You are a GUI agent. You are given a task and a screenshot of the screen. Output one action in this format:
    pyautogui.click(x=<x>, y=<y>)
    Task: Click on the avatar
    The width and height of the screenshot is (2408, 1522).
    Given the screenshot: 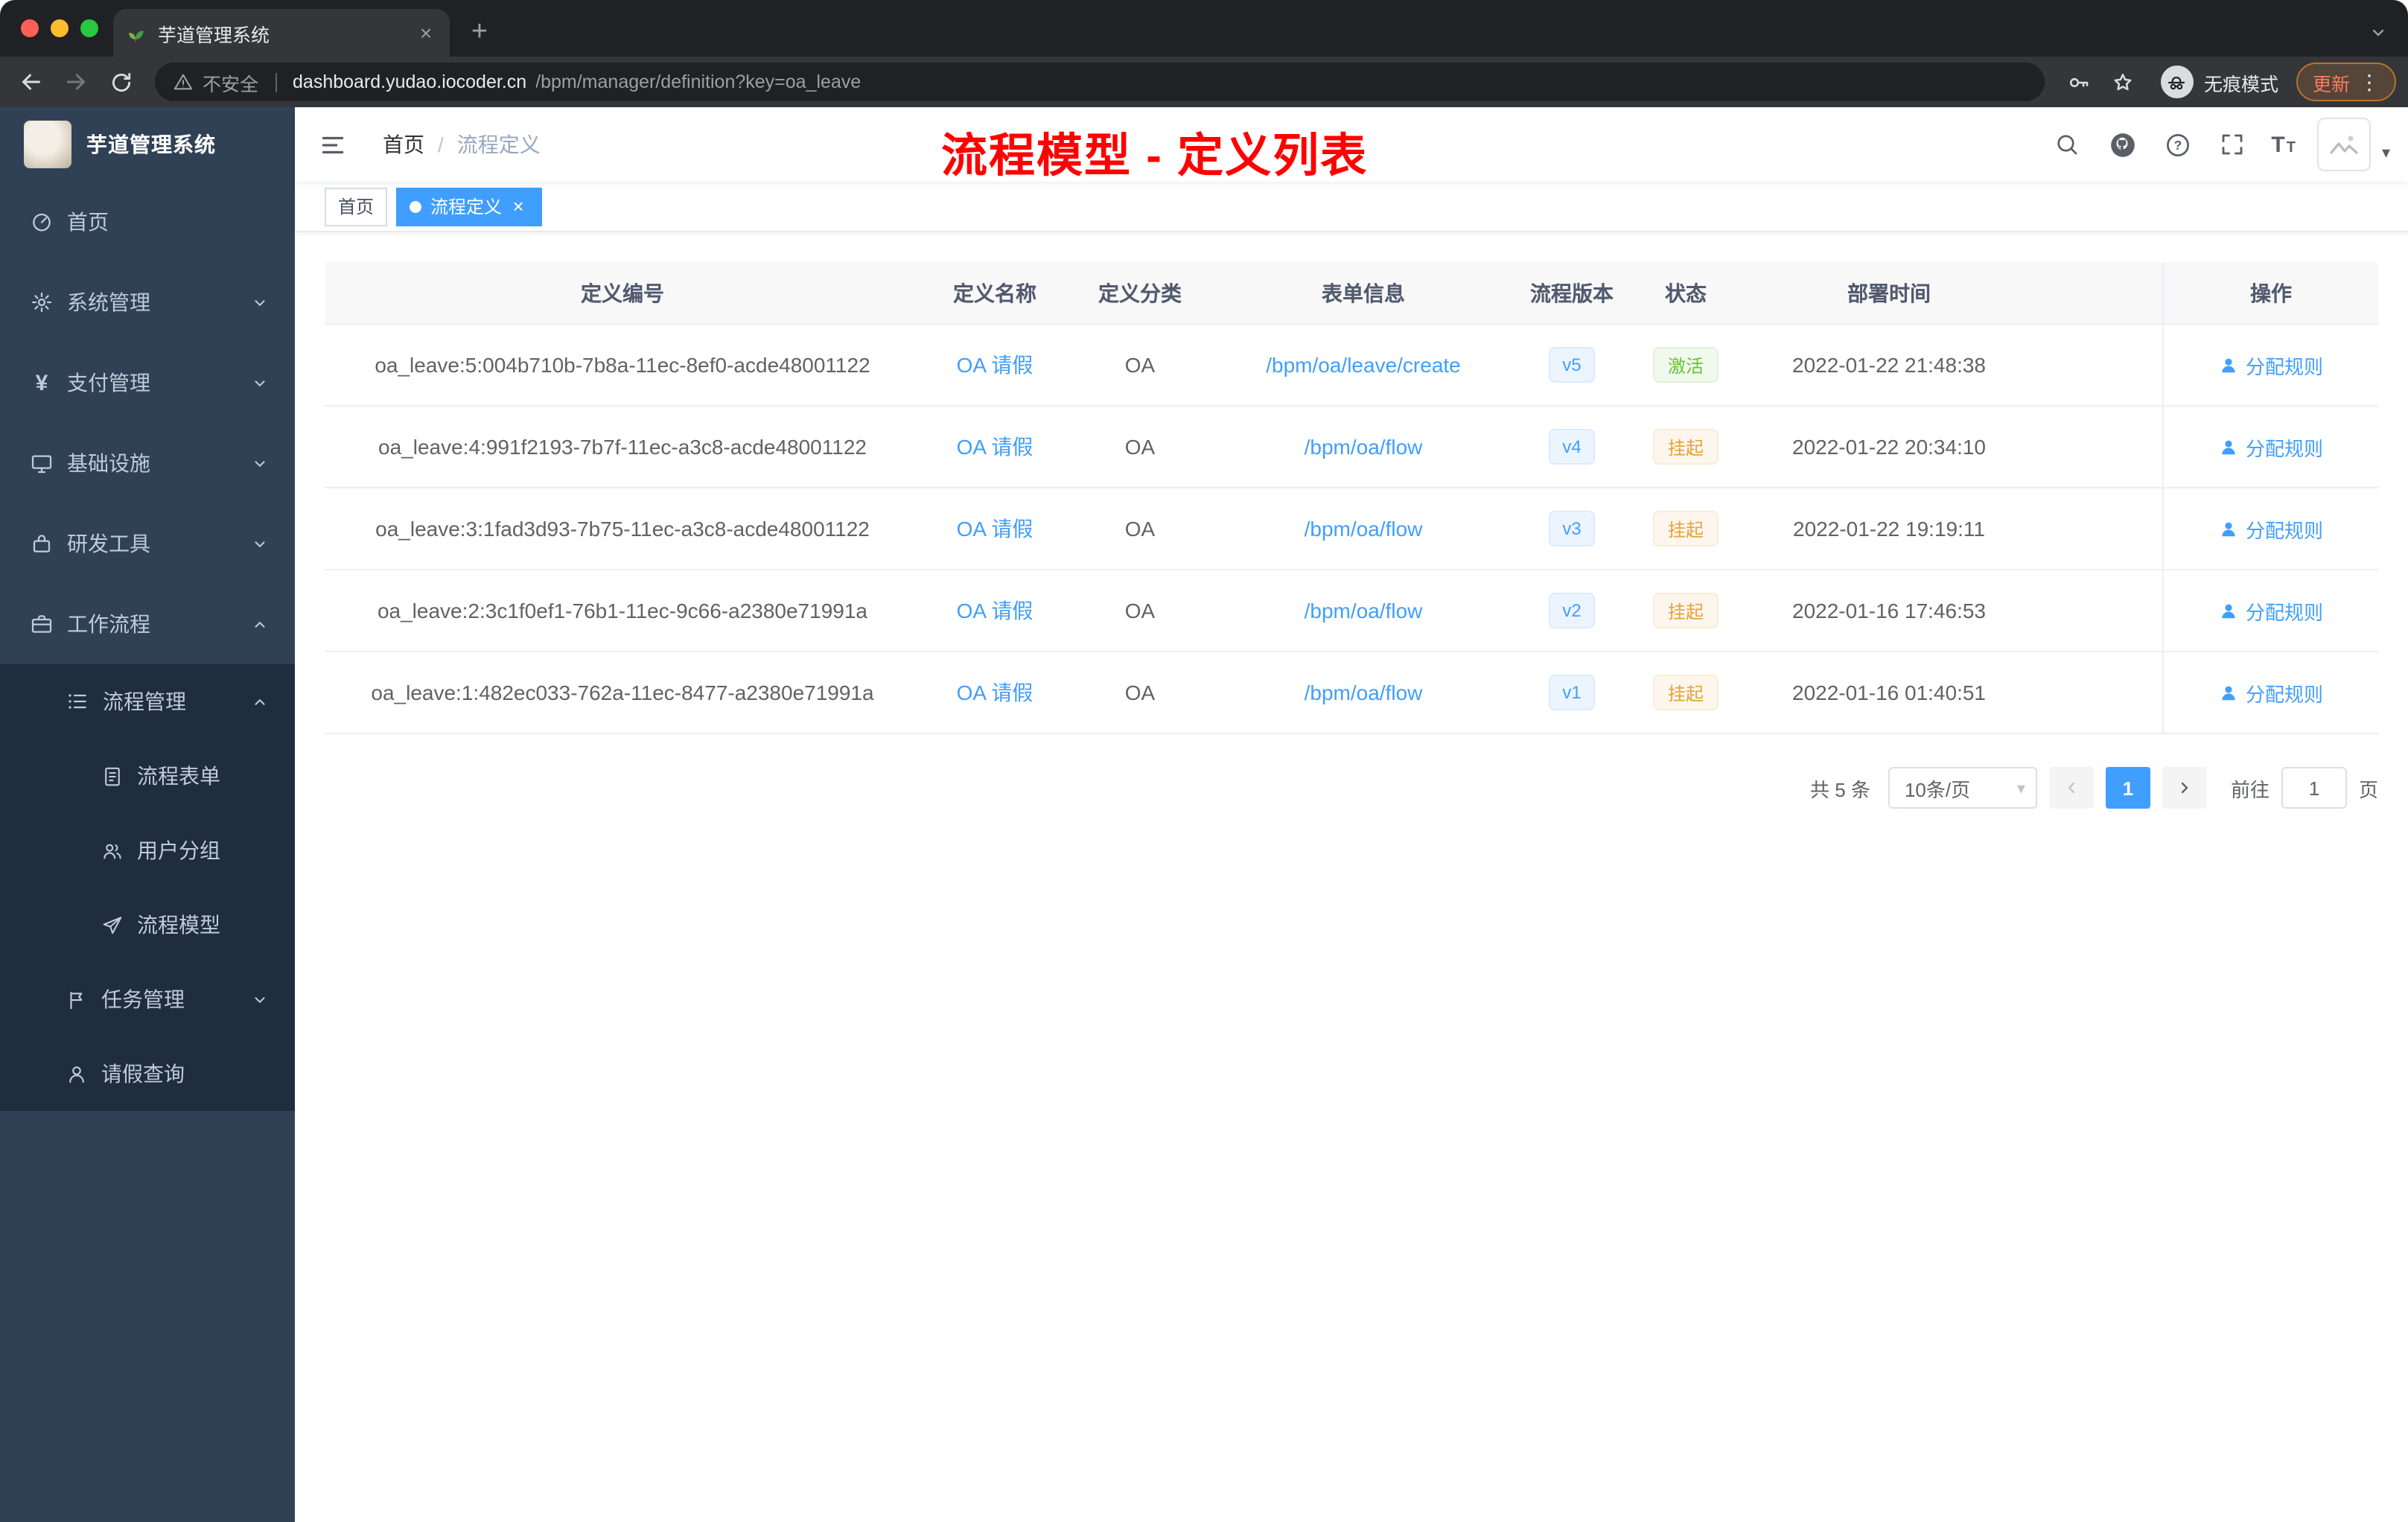 What is the action you would take?
    pyautogui.click(x=2344, y=144)
    